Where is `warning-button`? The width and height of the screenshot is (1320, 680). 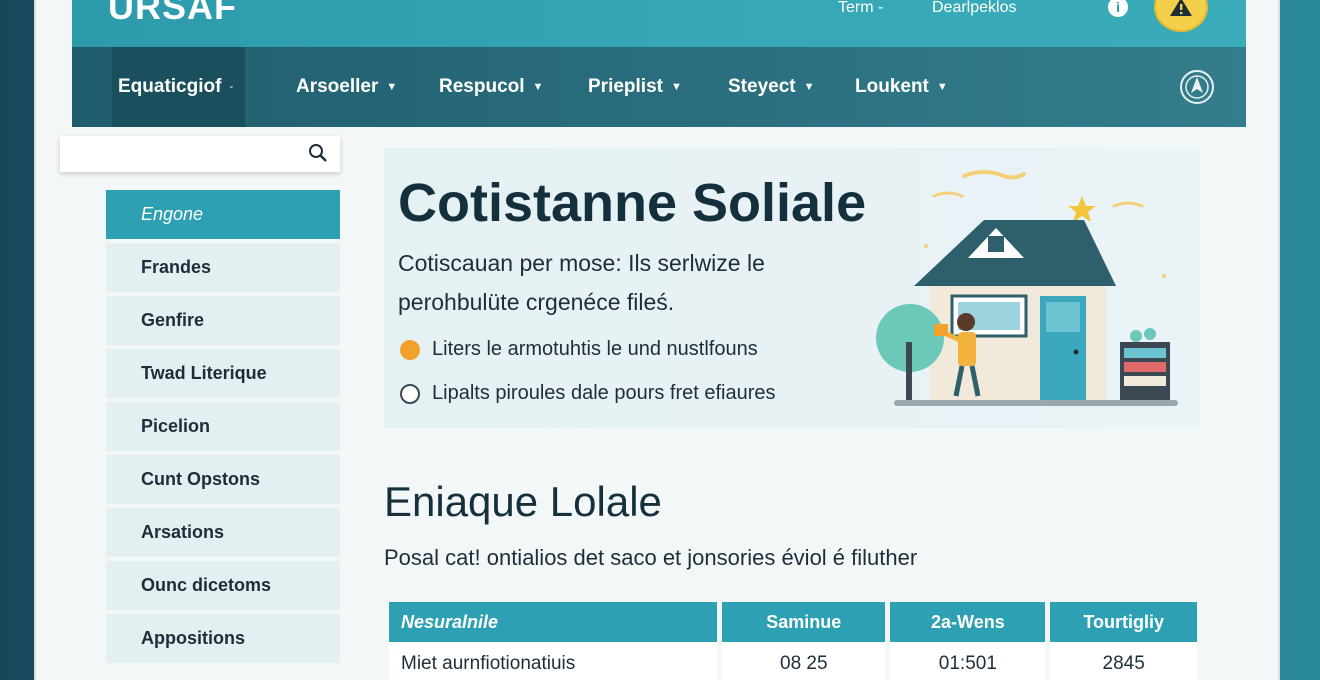
warning-button is located at coordinates (1181, 16).